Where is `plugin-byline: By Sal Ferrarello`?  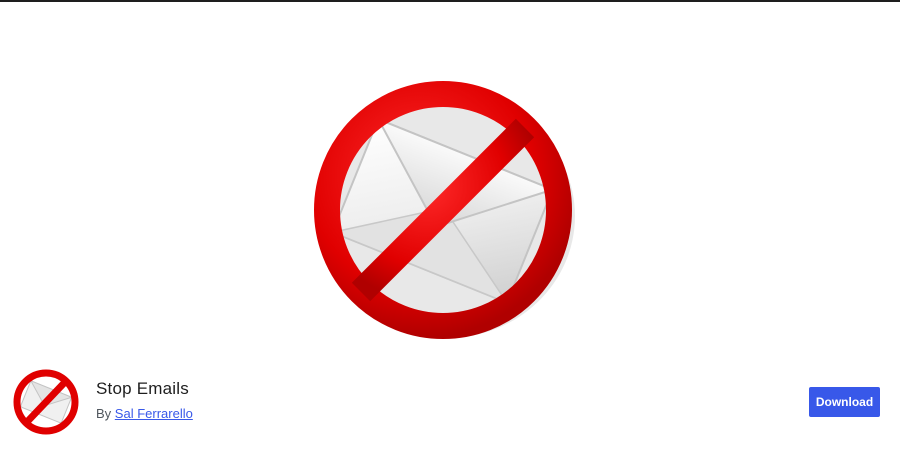 plugin-byline: By Sal Ferrarello is located at coordinates (144, 413).